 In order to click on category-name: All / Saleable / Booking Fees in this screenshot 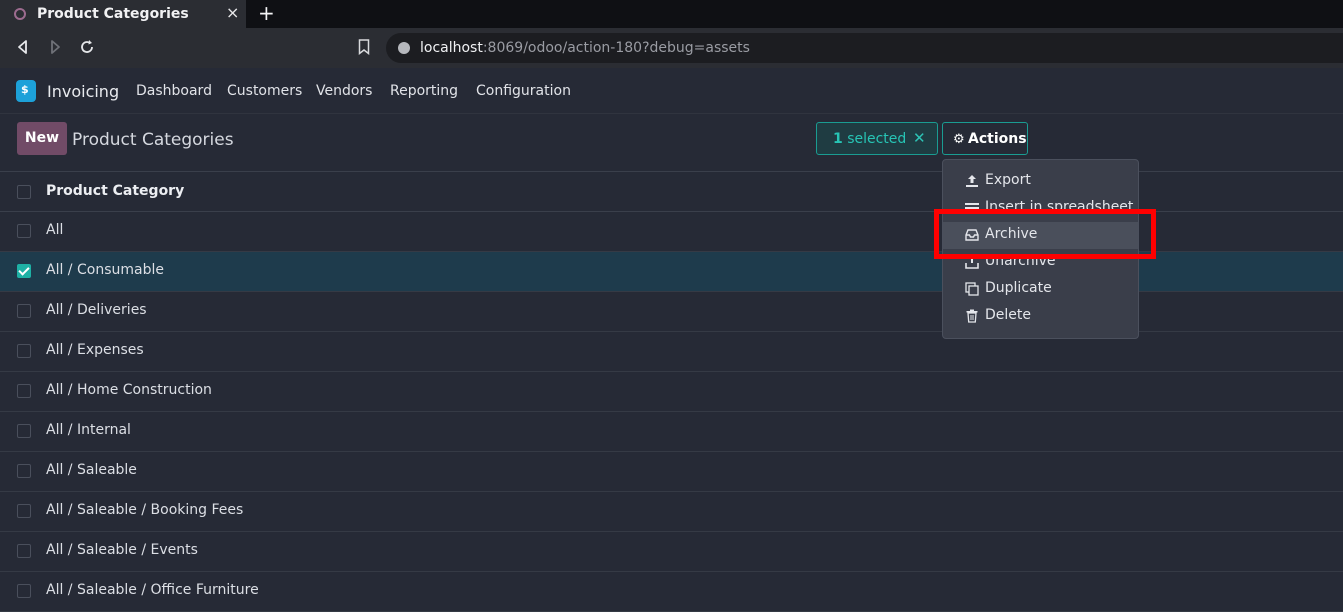, I will do `click(144, 510)`.